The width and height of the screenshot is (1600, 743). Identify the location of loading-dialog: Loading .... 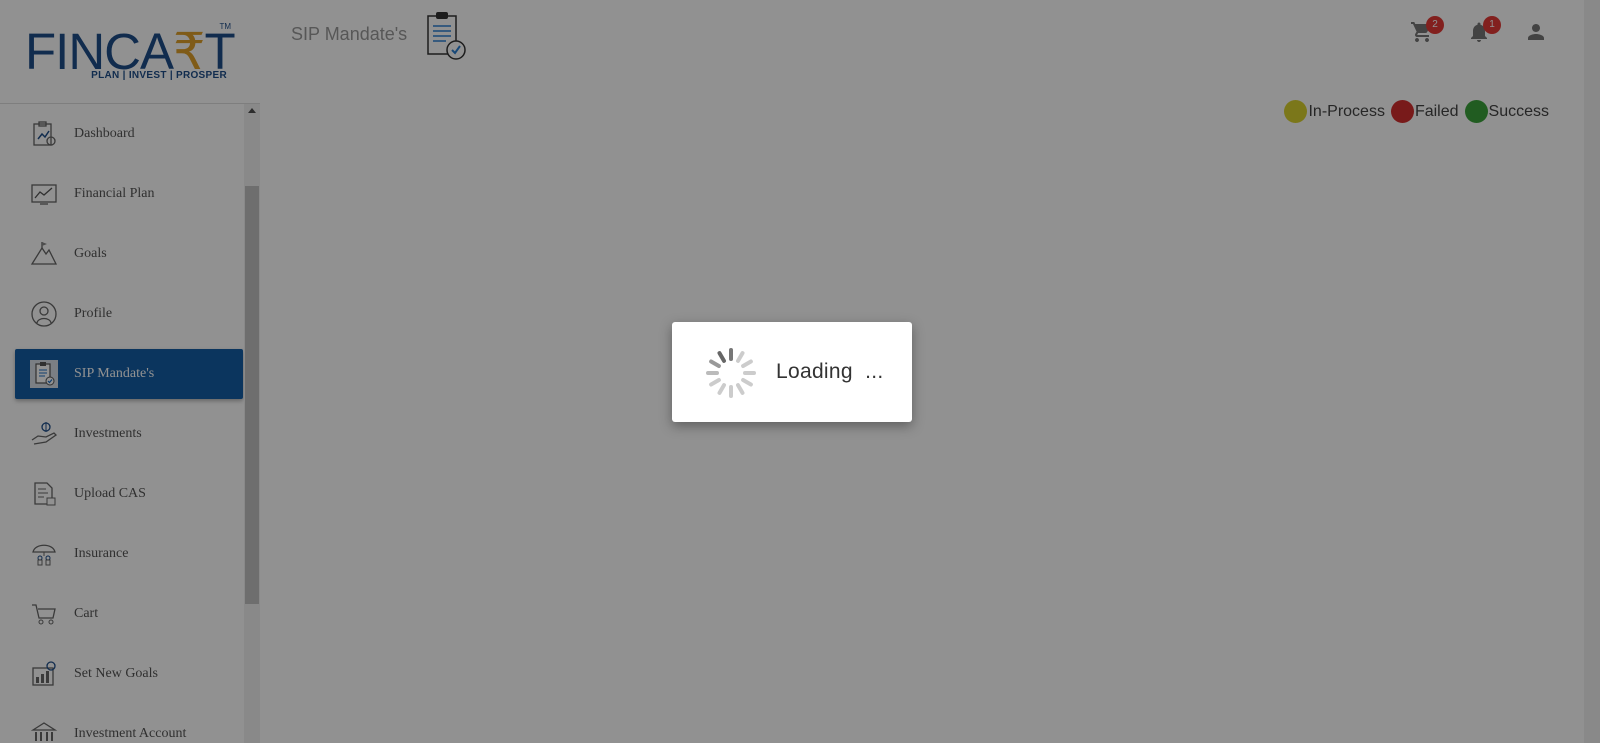
(792, 372).